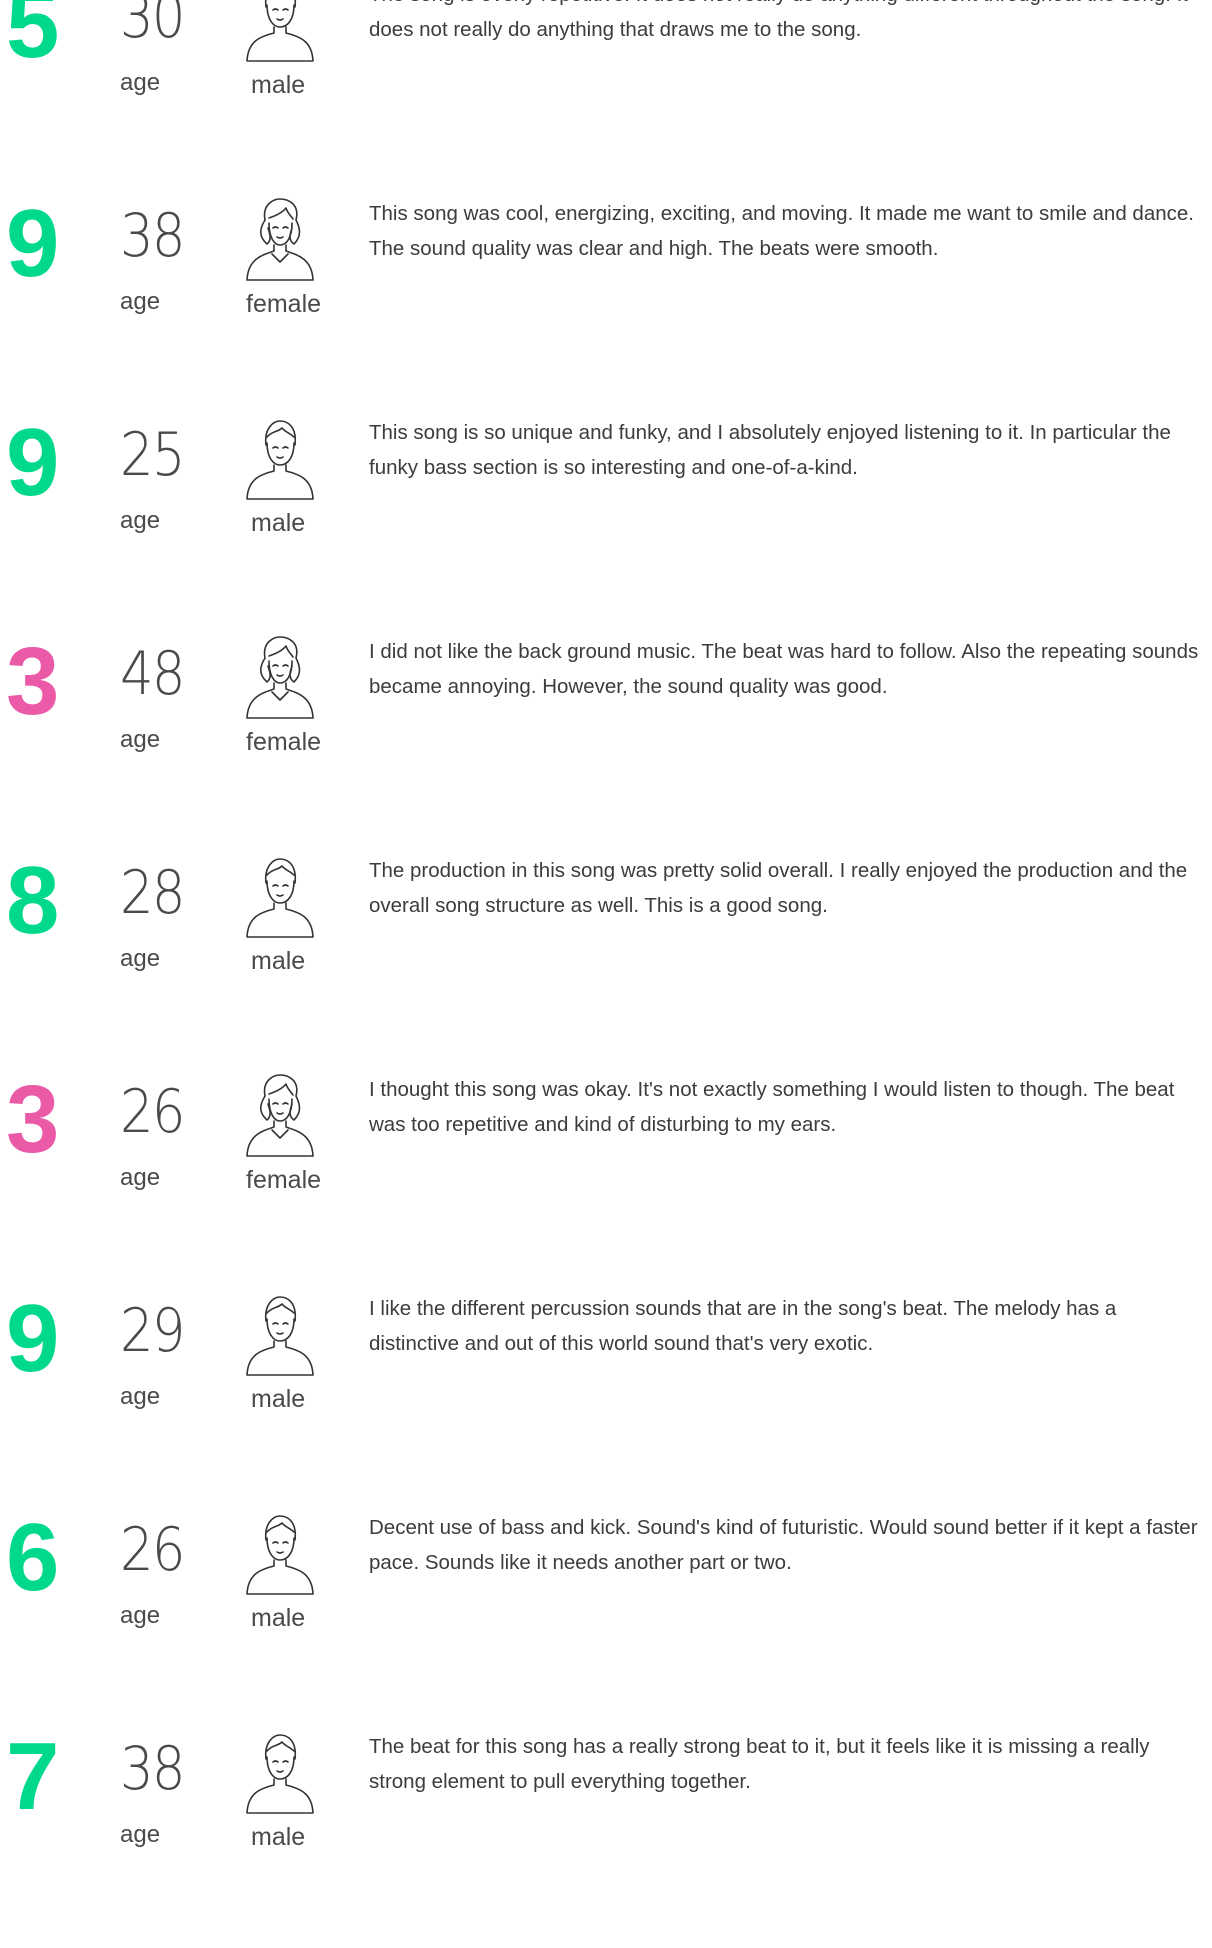  What do you see at coordinates (152, 1331) in the screenshot?
I see `age-value: 29` at bounding box center [152, 1331].